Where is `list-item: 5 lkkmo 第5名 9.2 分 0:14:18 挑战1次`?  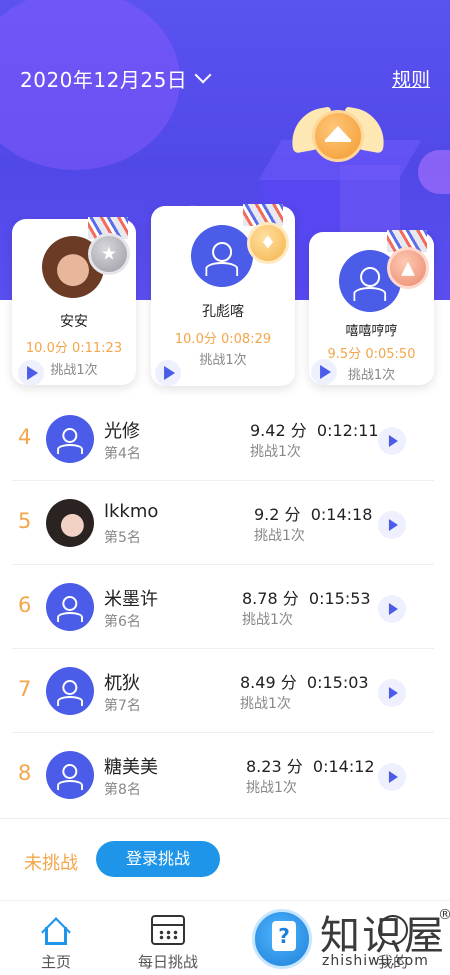
list-item: 5 lkkmo 第5名 9.2 分 0:14:18 挑战1次 is located at coordinates (223, 523).